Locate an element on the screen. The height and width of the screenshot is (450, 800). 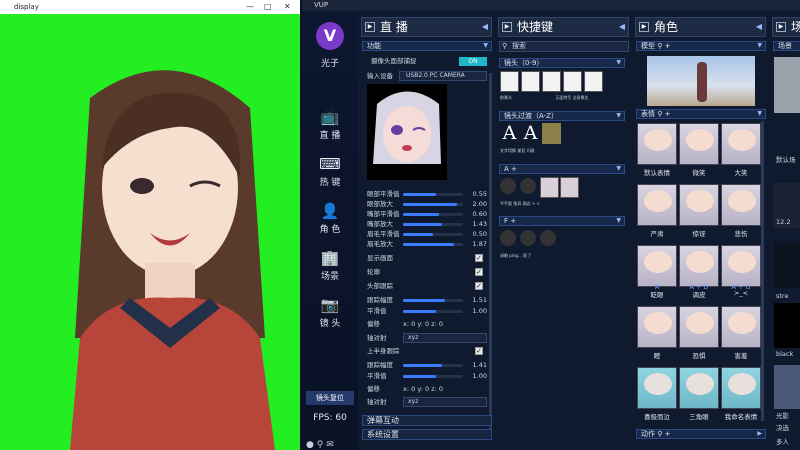
f-plus-section: F + ▼ is located at coordinates (562, 221).